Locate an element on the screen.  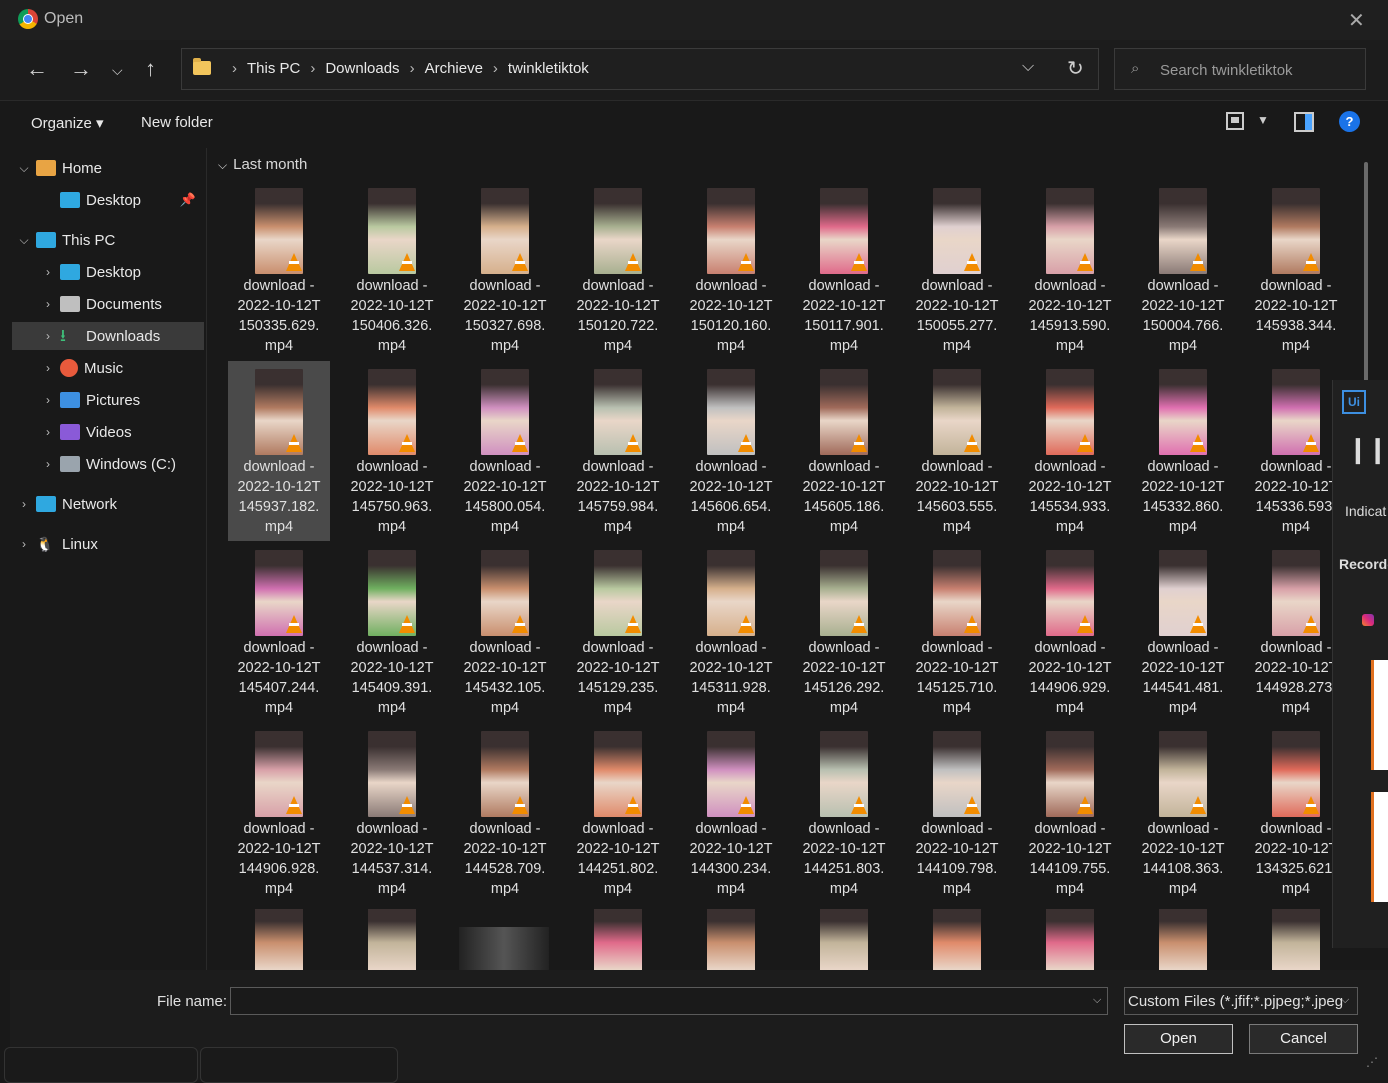
file-tile: download - 2022-10-12T 145759.984. mp4 is located at coordinates (618, 451).